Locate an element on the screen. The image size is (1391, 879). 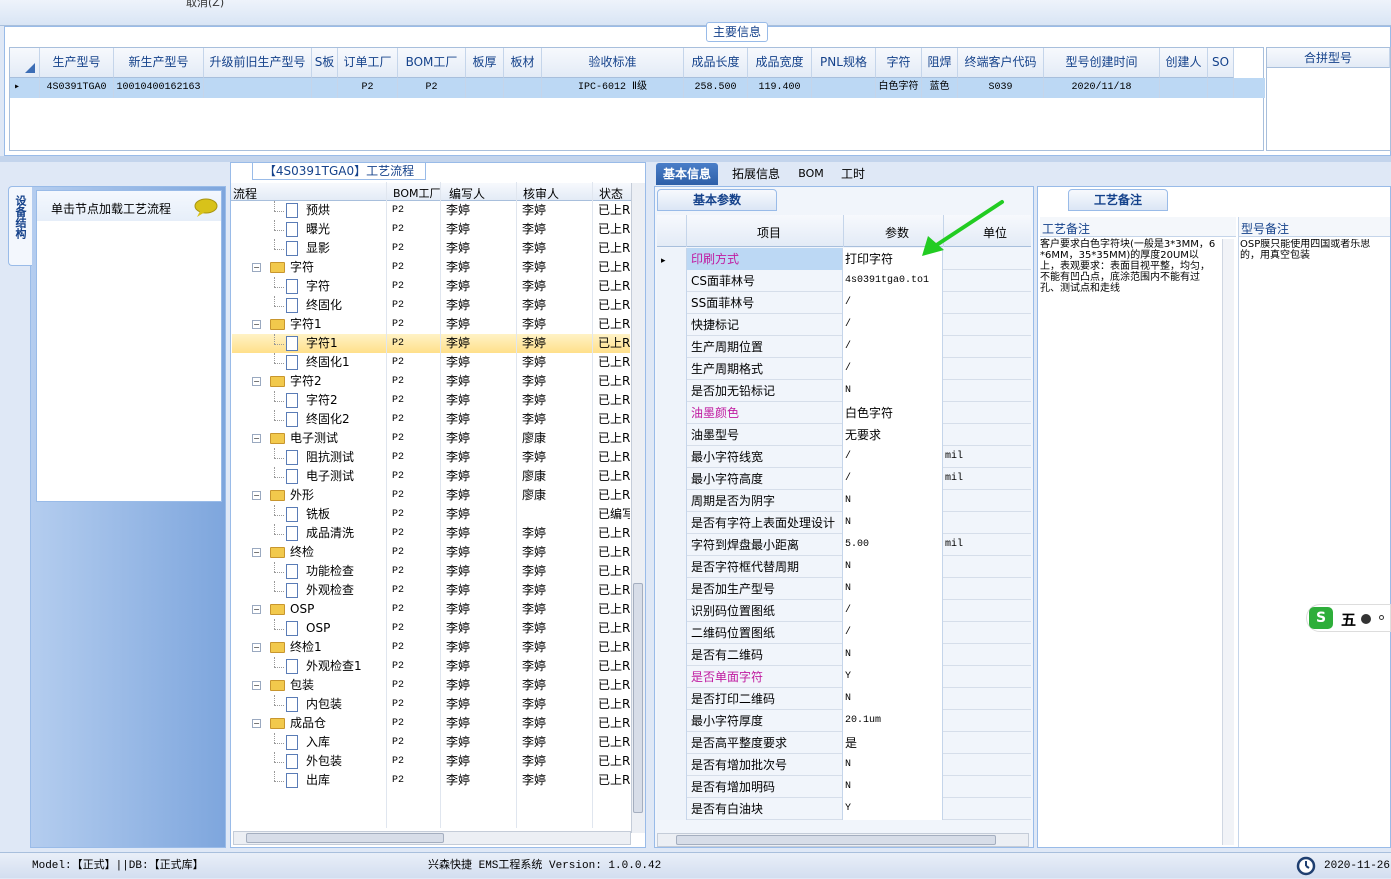
column-header: BOM工厂 is located at coordinates (432, 63).